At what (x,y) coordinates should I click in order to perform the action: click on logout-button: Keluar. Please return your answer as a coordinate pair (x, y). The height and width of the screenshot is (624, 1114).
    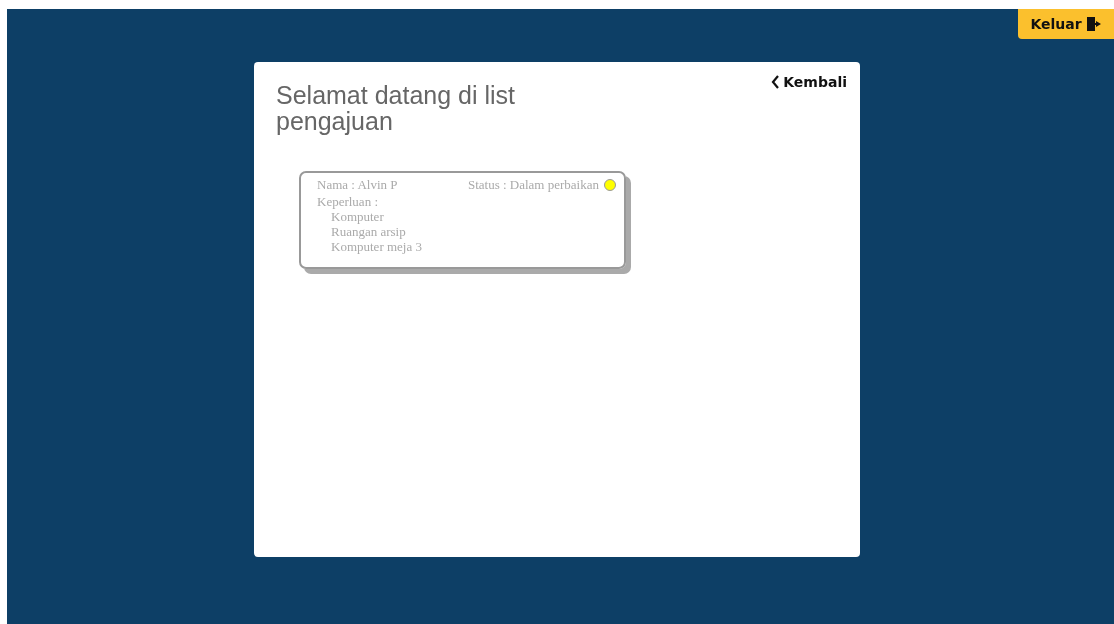
    Looking at the image, I should click on (1066, 24).